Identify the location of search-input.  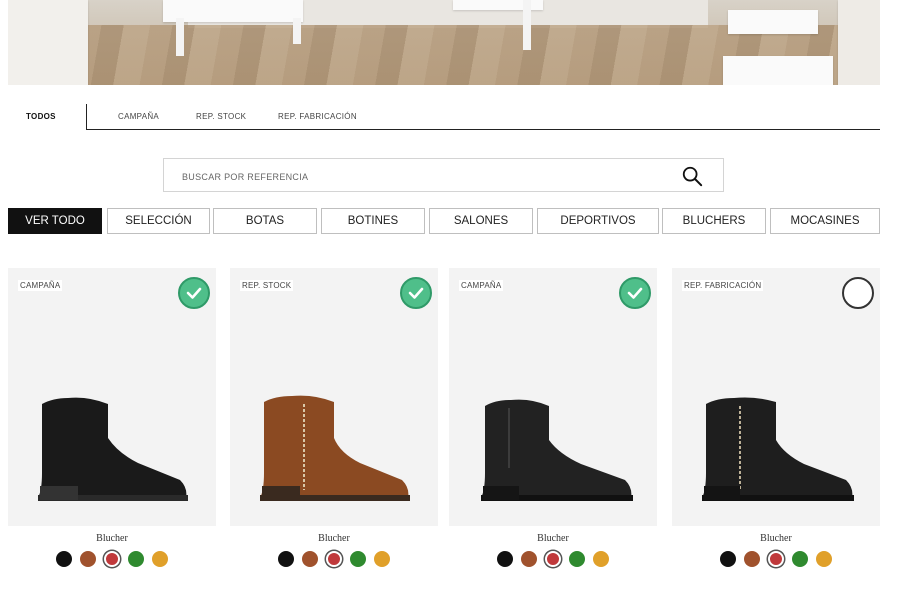
(422, 177).